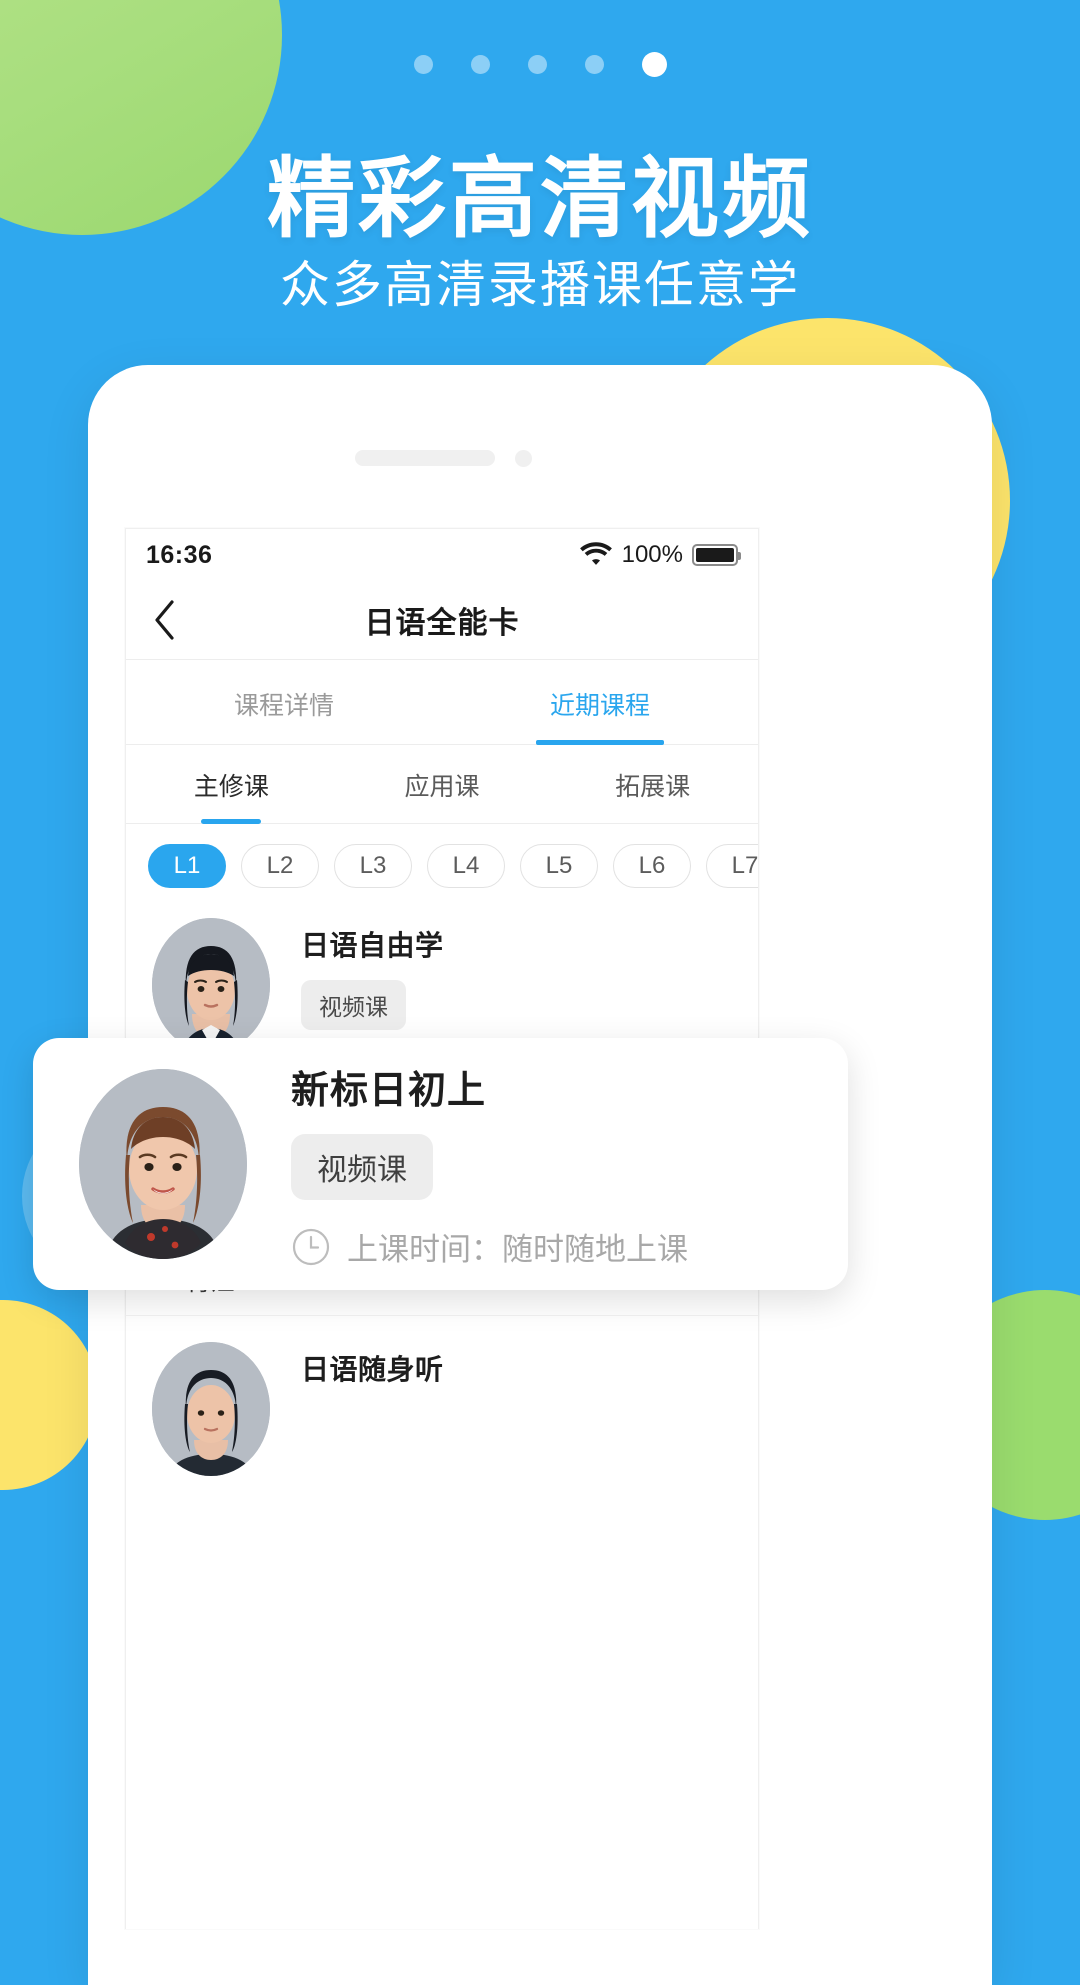  What do you see at coordinates (179, 554) in the screenshot?
I see `status-time: 16:36` at bounding box center [179, 554].